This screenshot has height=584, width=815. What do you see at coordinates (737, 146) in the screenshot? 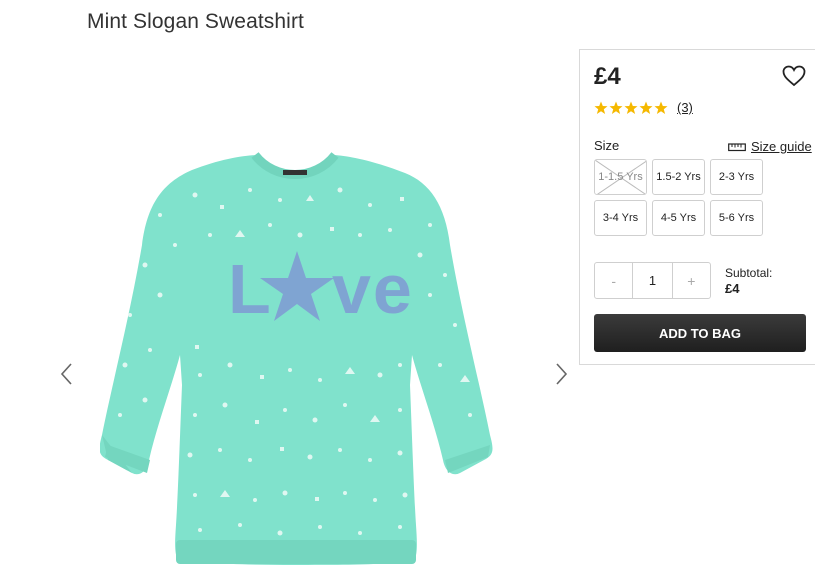
I see `ruler-icon` at bounding box center [737, 146].